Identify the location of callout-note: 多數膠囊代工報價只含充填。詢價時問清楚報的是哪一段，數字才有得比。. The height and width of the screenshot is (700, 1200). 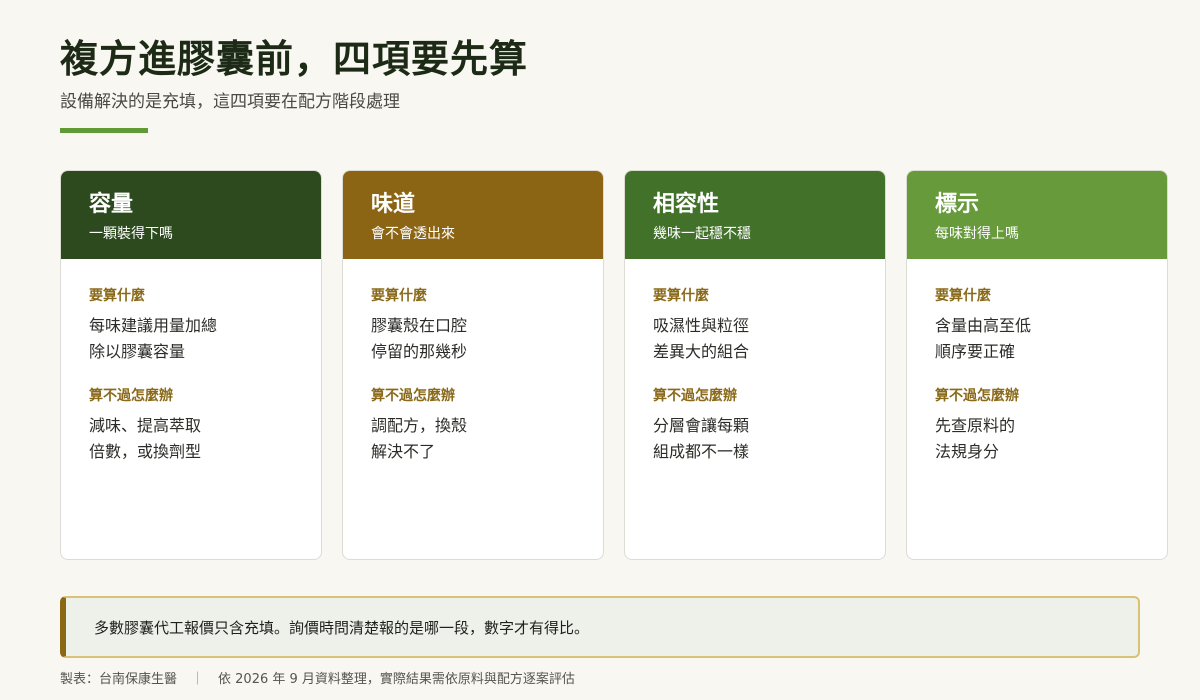
(600, 627).